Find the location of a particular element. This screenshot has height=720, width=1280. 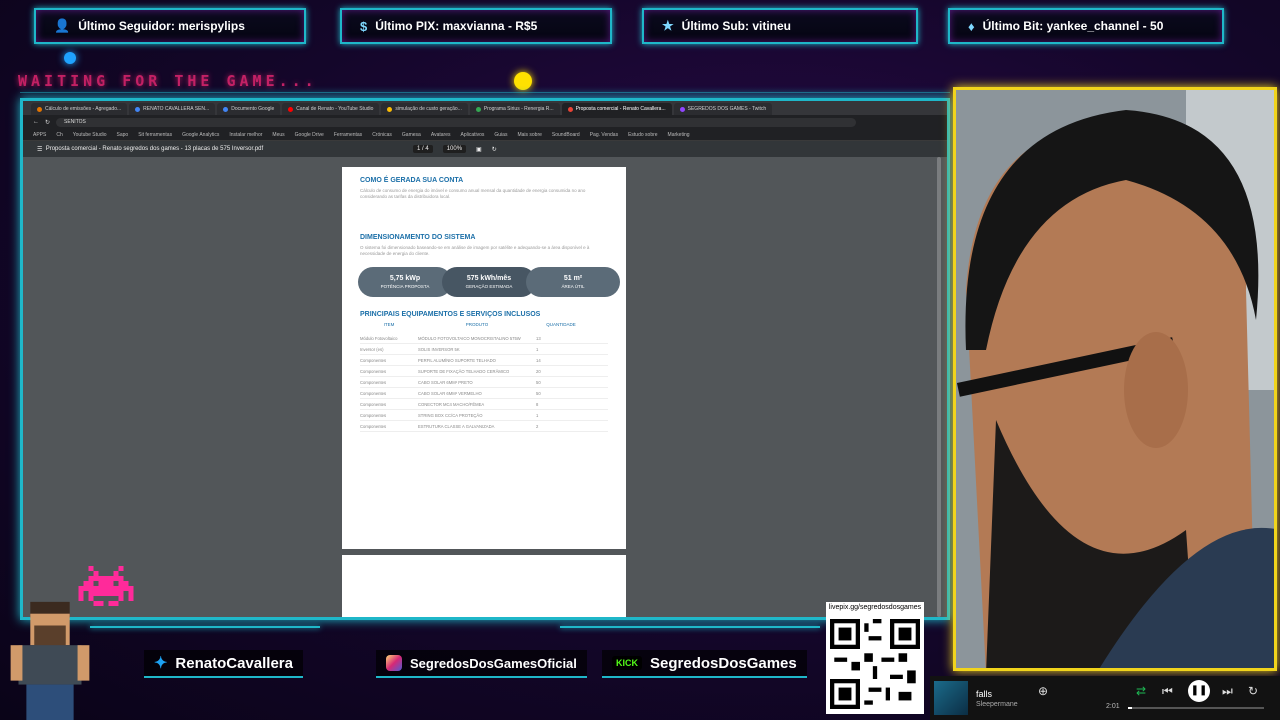

summary-pill: 51 m² ÁREA ÚTIL is located at coordinates (573, 282).